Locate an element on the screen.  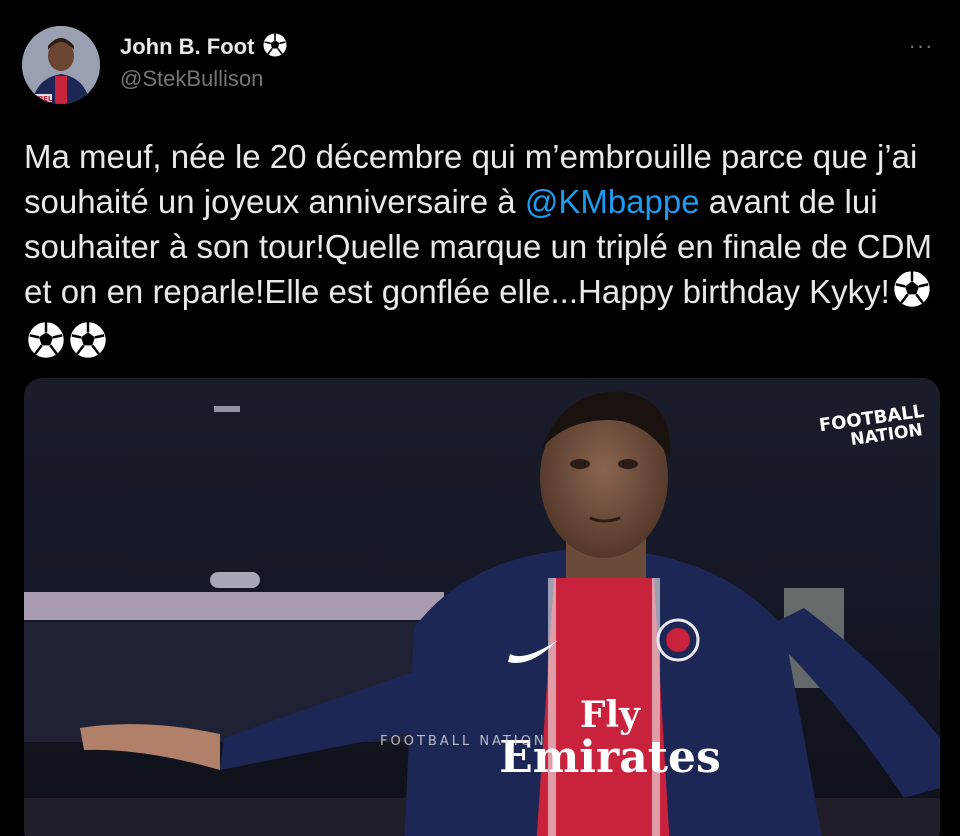
user-handle: @StekBullison is located at coordinates (191, 79).